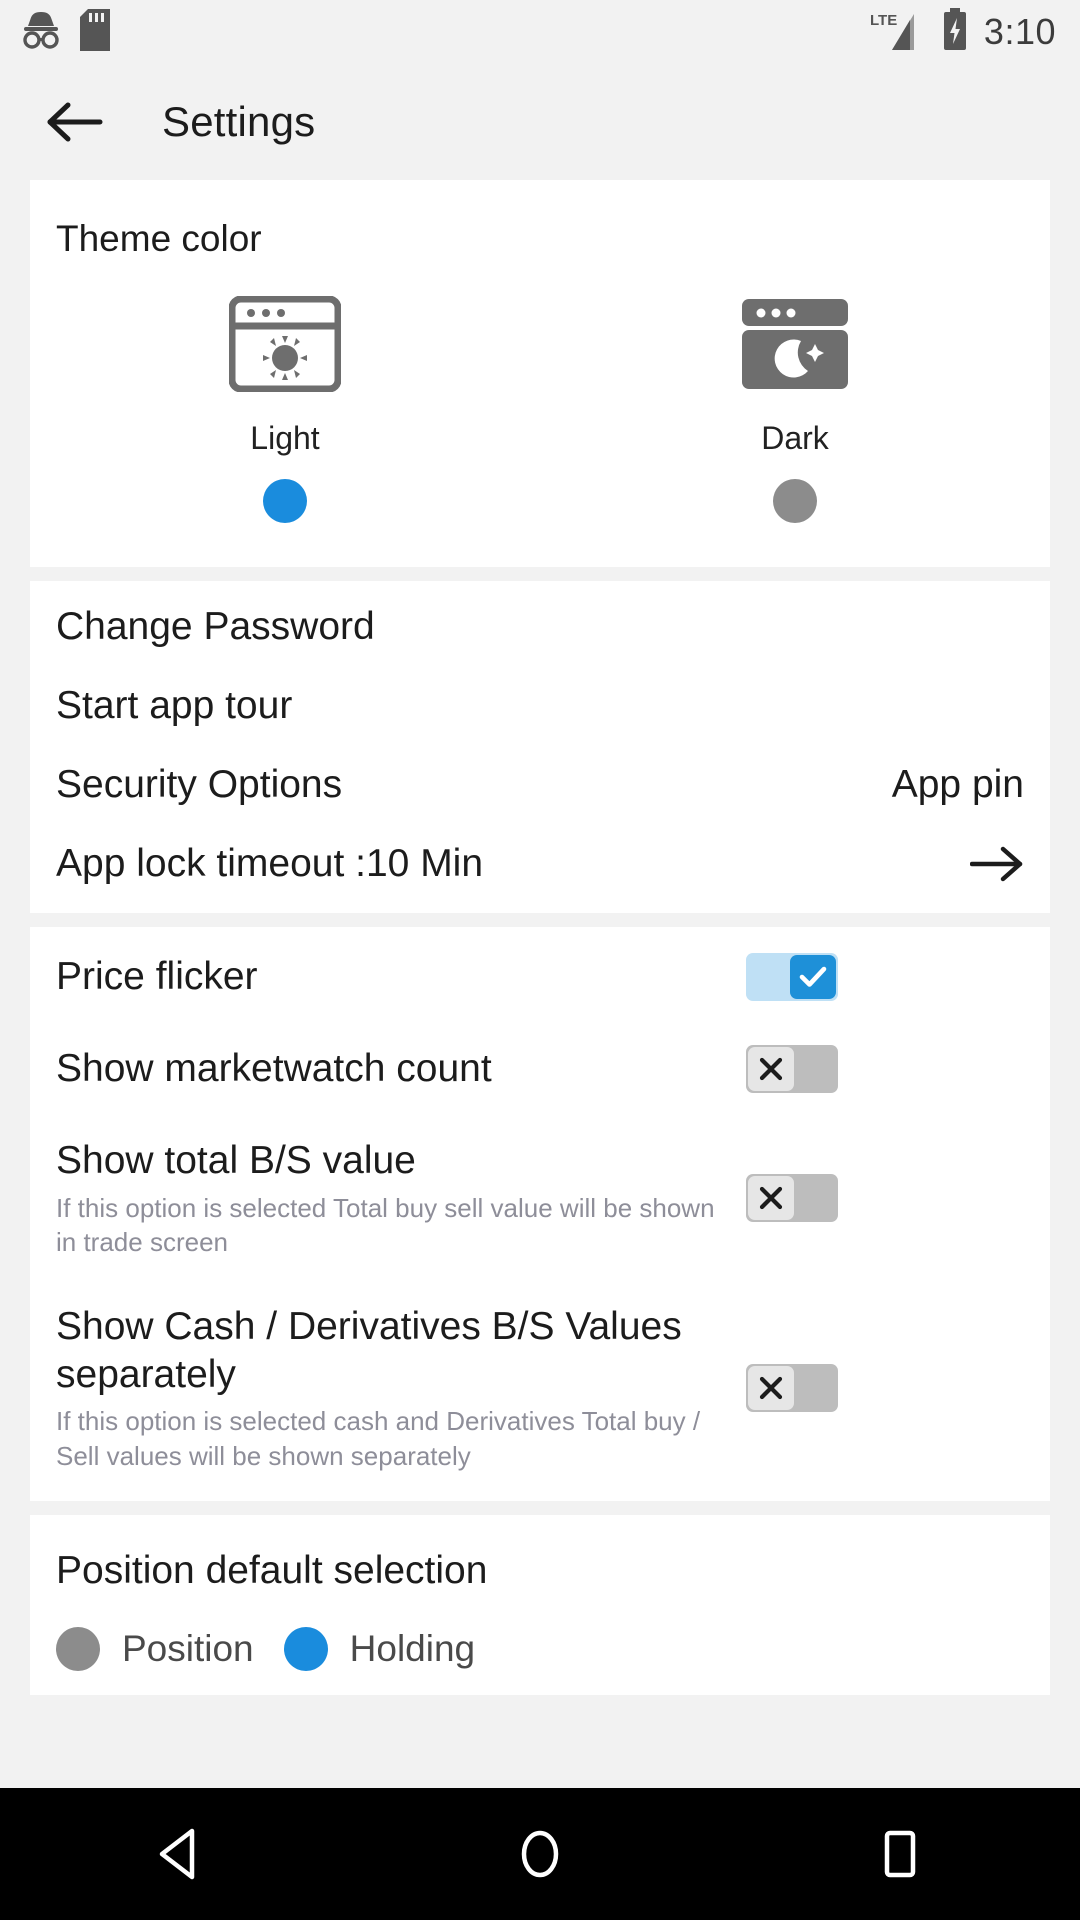  What do you see at coordinates (955, 32) in the screenshot?
I see `battery-charging-icon` at bounding box center [955, 32].